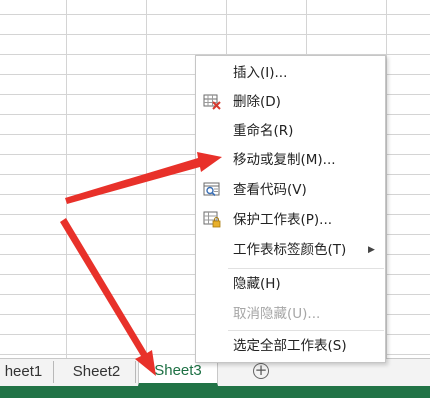 The image size is (430, 398). Describe the element at coordinates (143, 178) in the screenshot. I see `red-arrow-to-move-copy` at that location.